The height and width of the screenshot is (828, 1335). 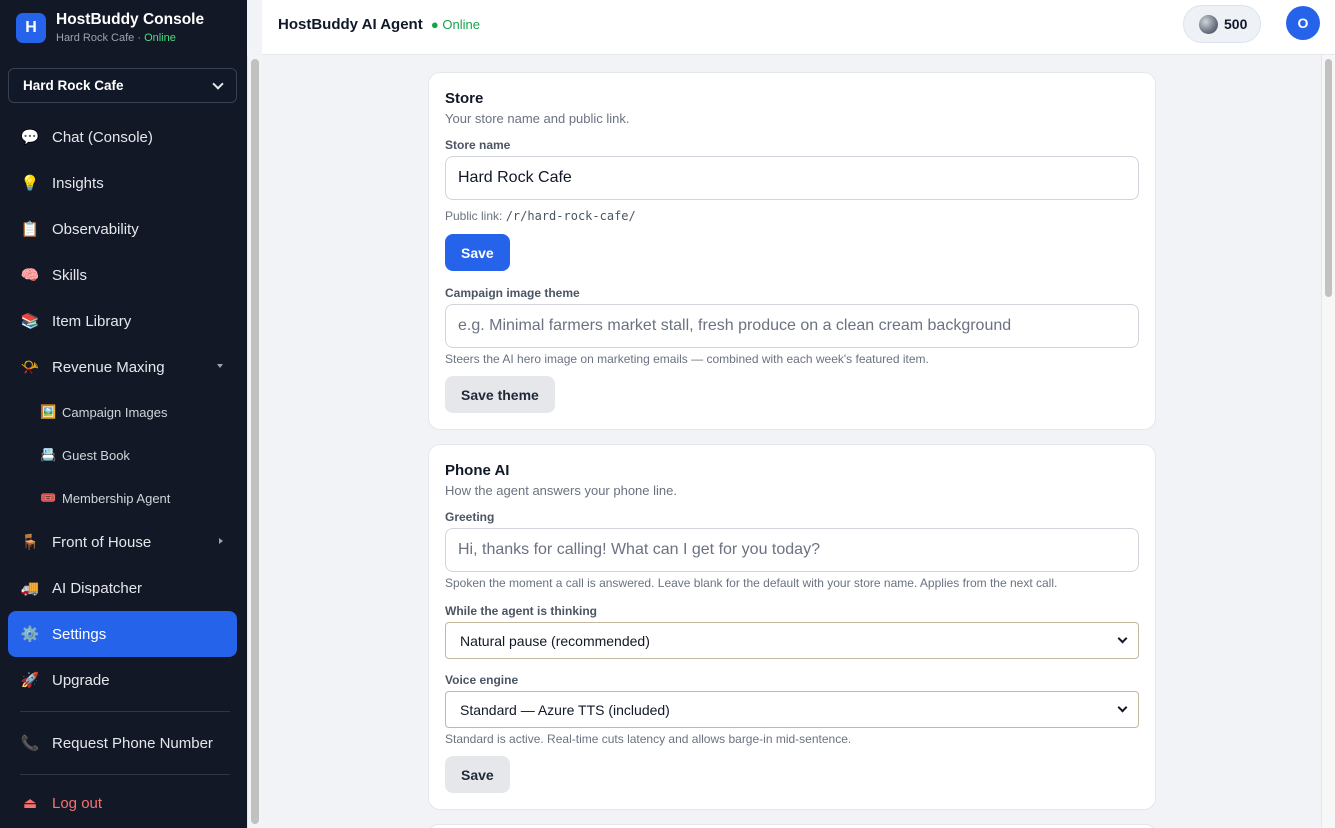 I want to click on main-scrollbar-thumb, so click(x=1328, y=178).